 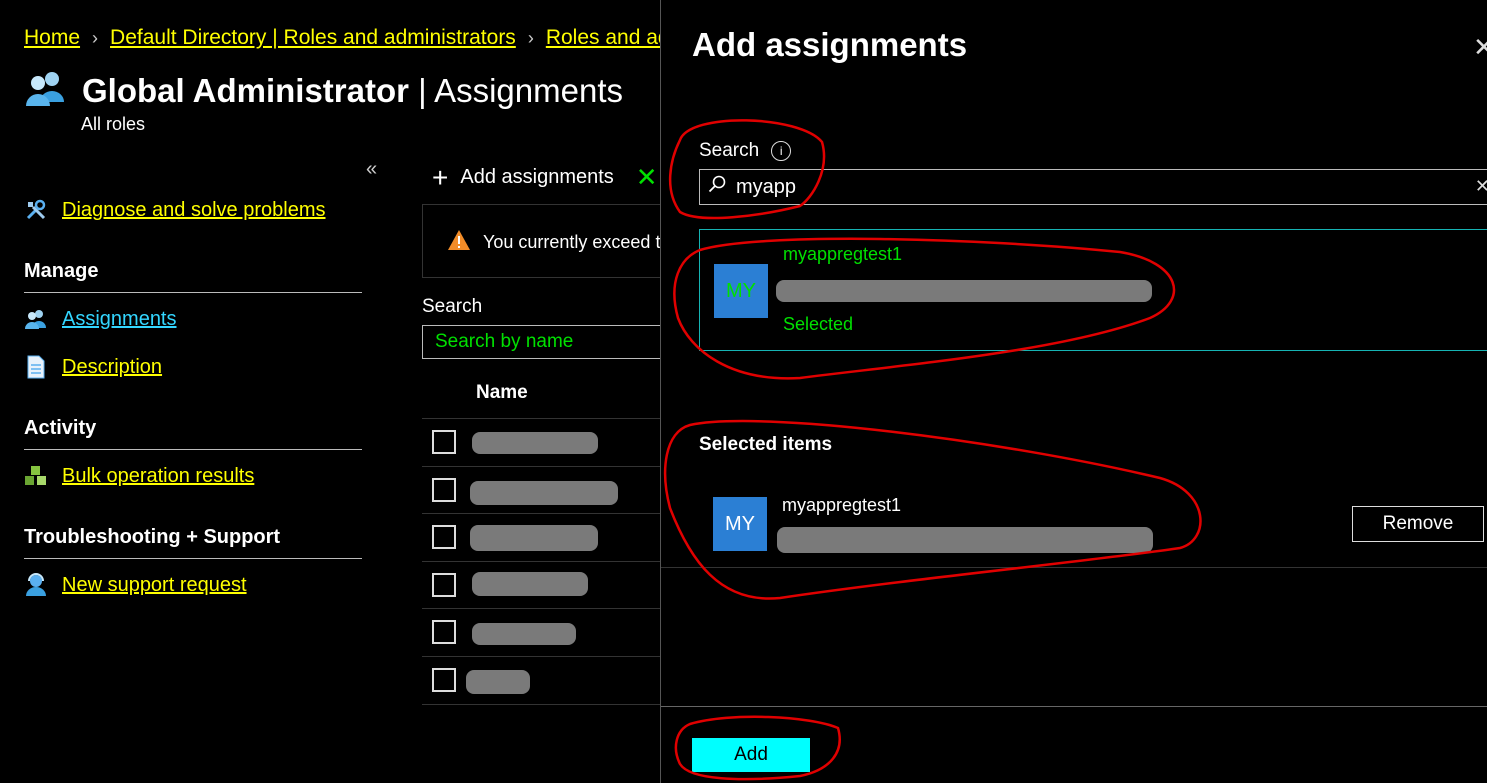 What do you see at coordinates (647, 177) in the screenshot?
I see `remove-x-icon: ✕` at bounding box center [647, 177].